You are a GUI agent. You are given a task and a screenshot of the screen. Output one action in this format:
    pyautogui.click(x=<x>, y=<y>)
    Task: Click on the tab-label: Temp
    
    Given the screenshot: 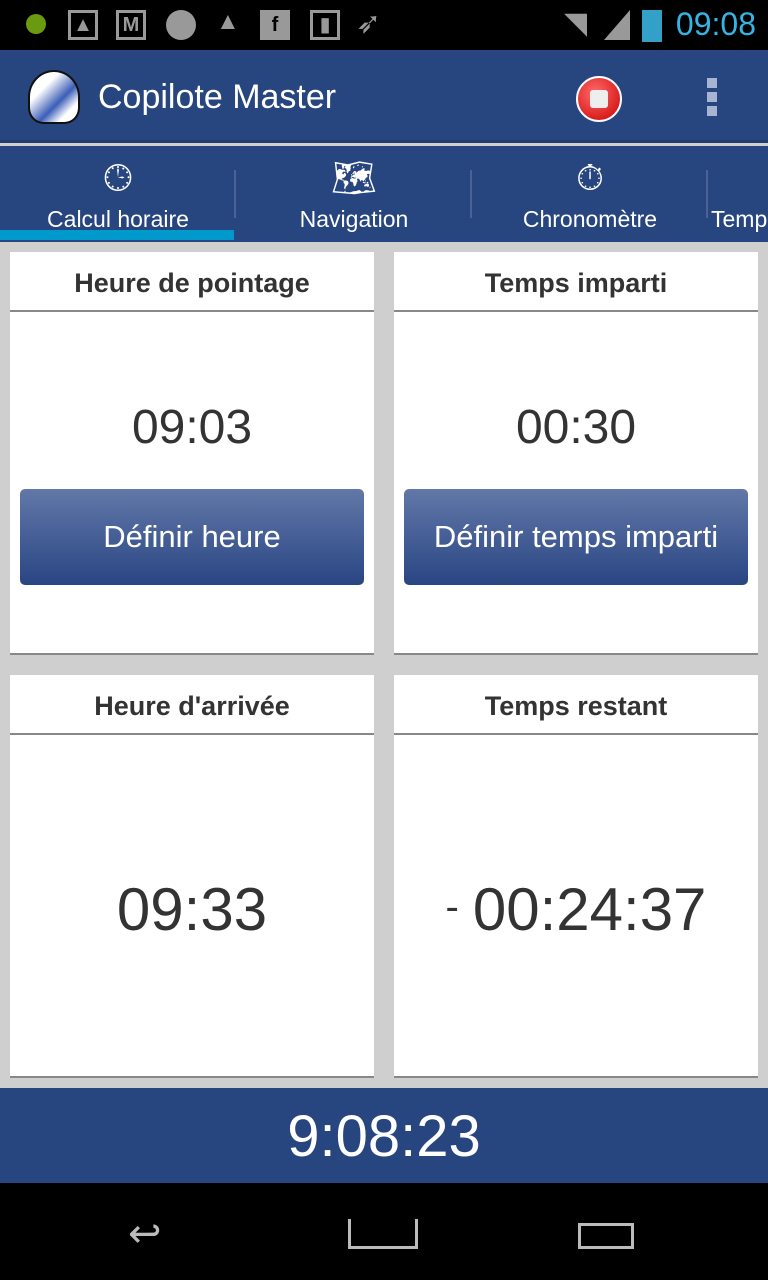 What is the action you would take?
    pyautogui.click(x=739, y=219)
    